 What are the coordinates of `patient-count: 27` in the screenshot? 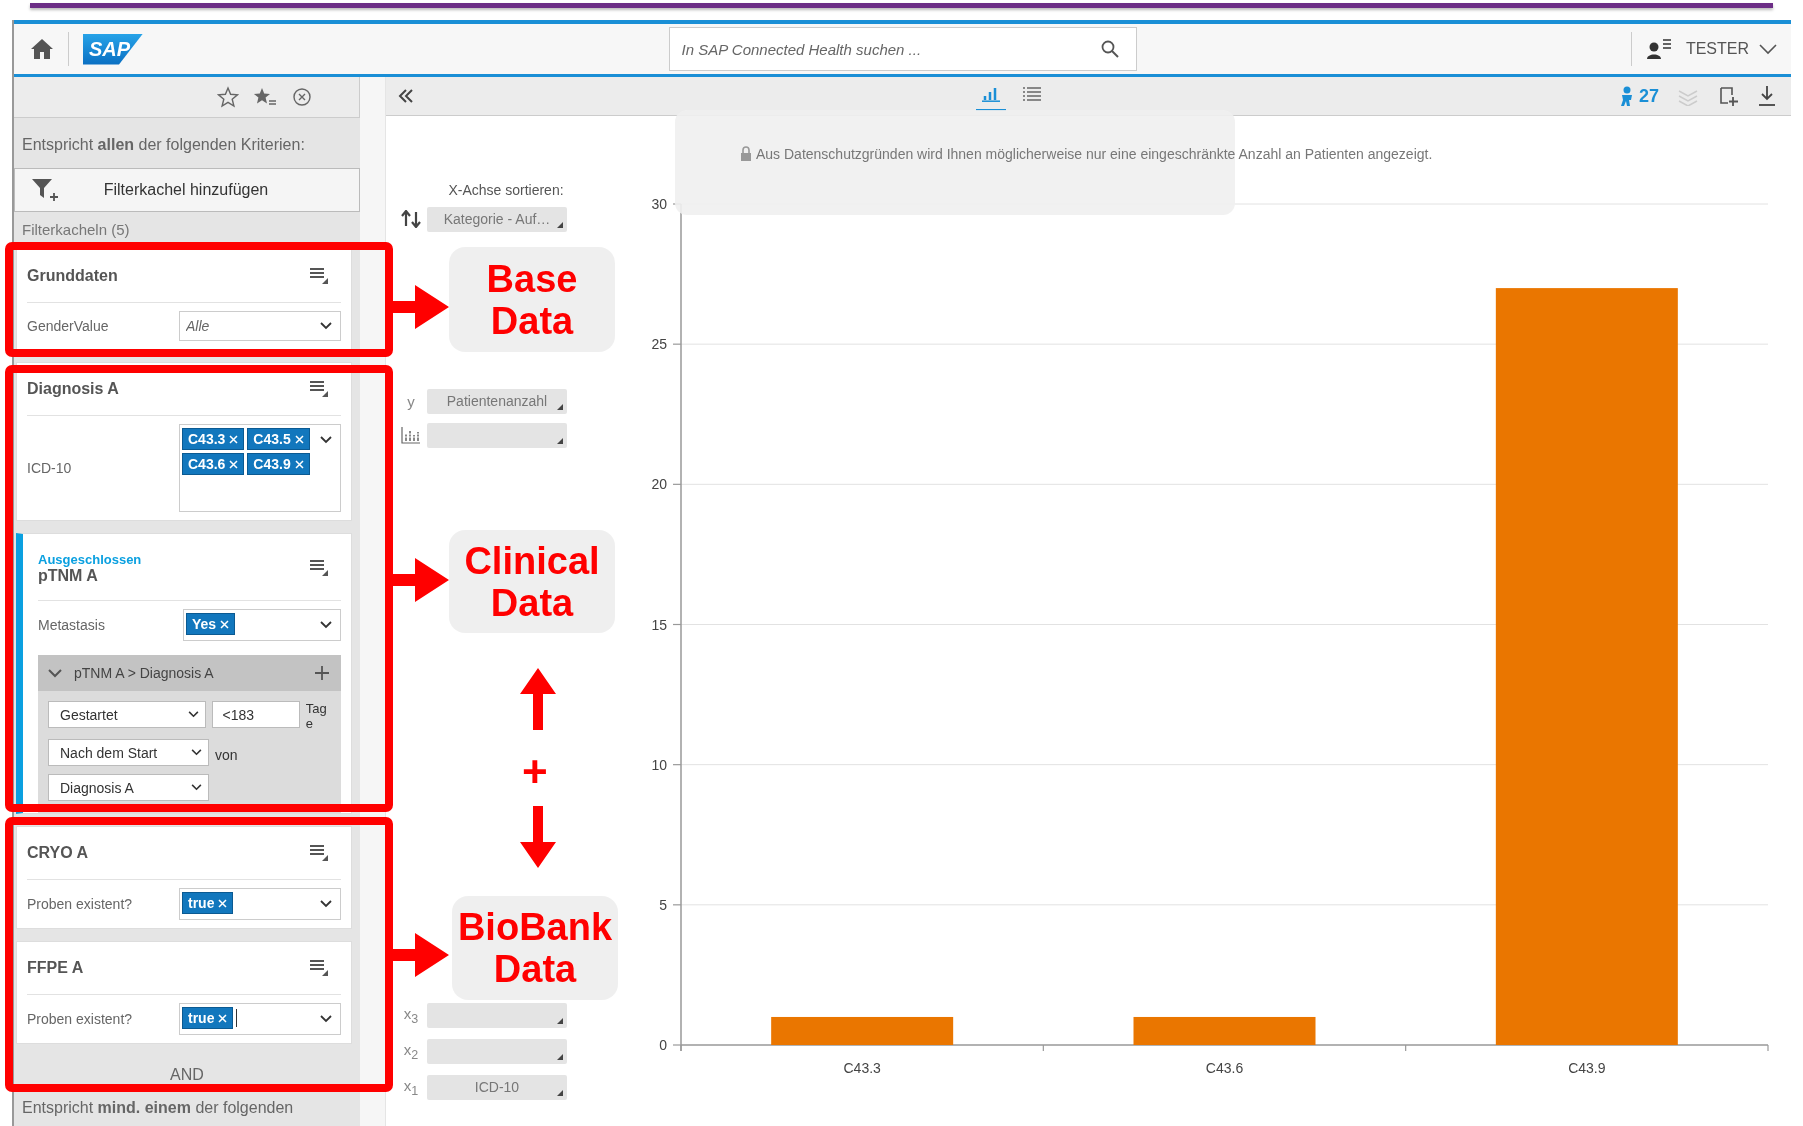 It's located at (1638, 96).